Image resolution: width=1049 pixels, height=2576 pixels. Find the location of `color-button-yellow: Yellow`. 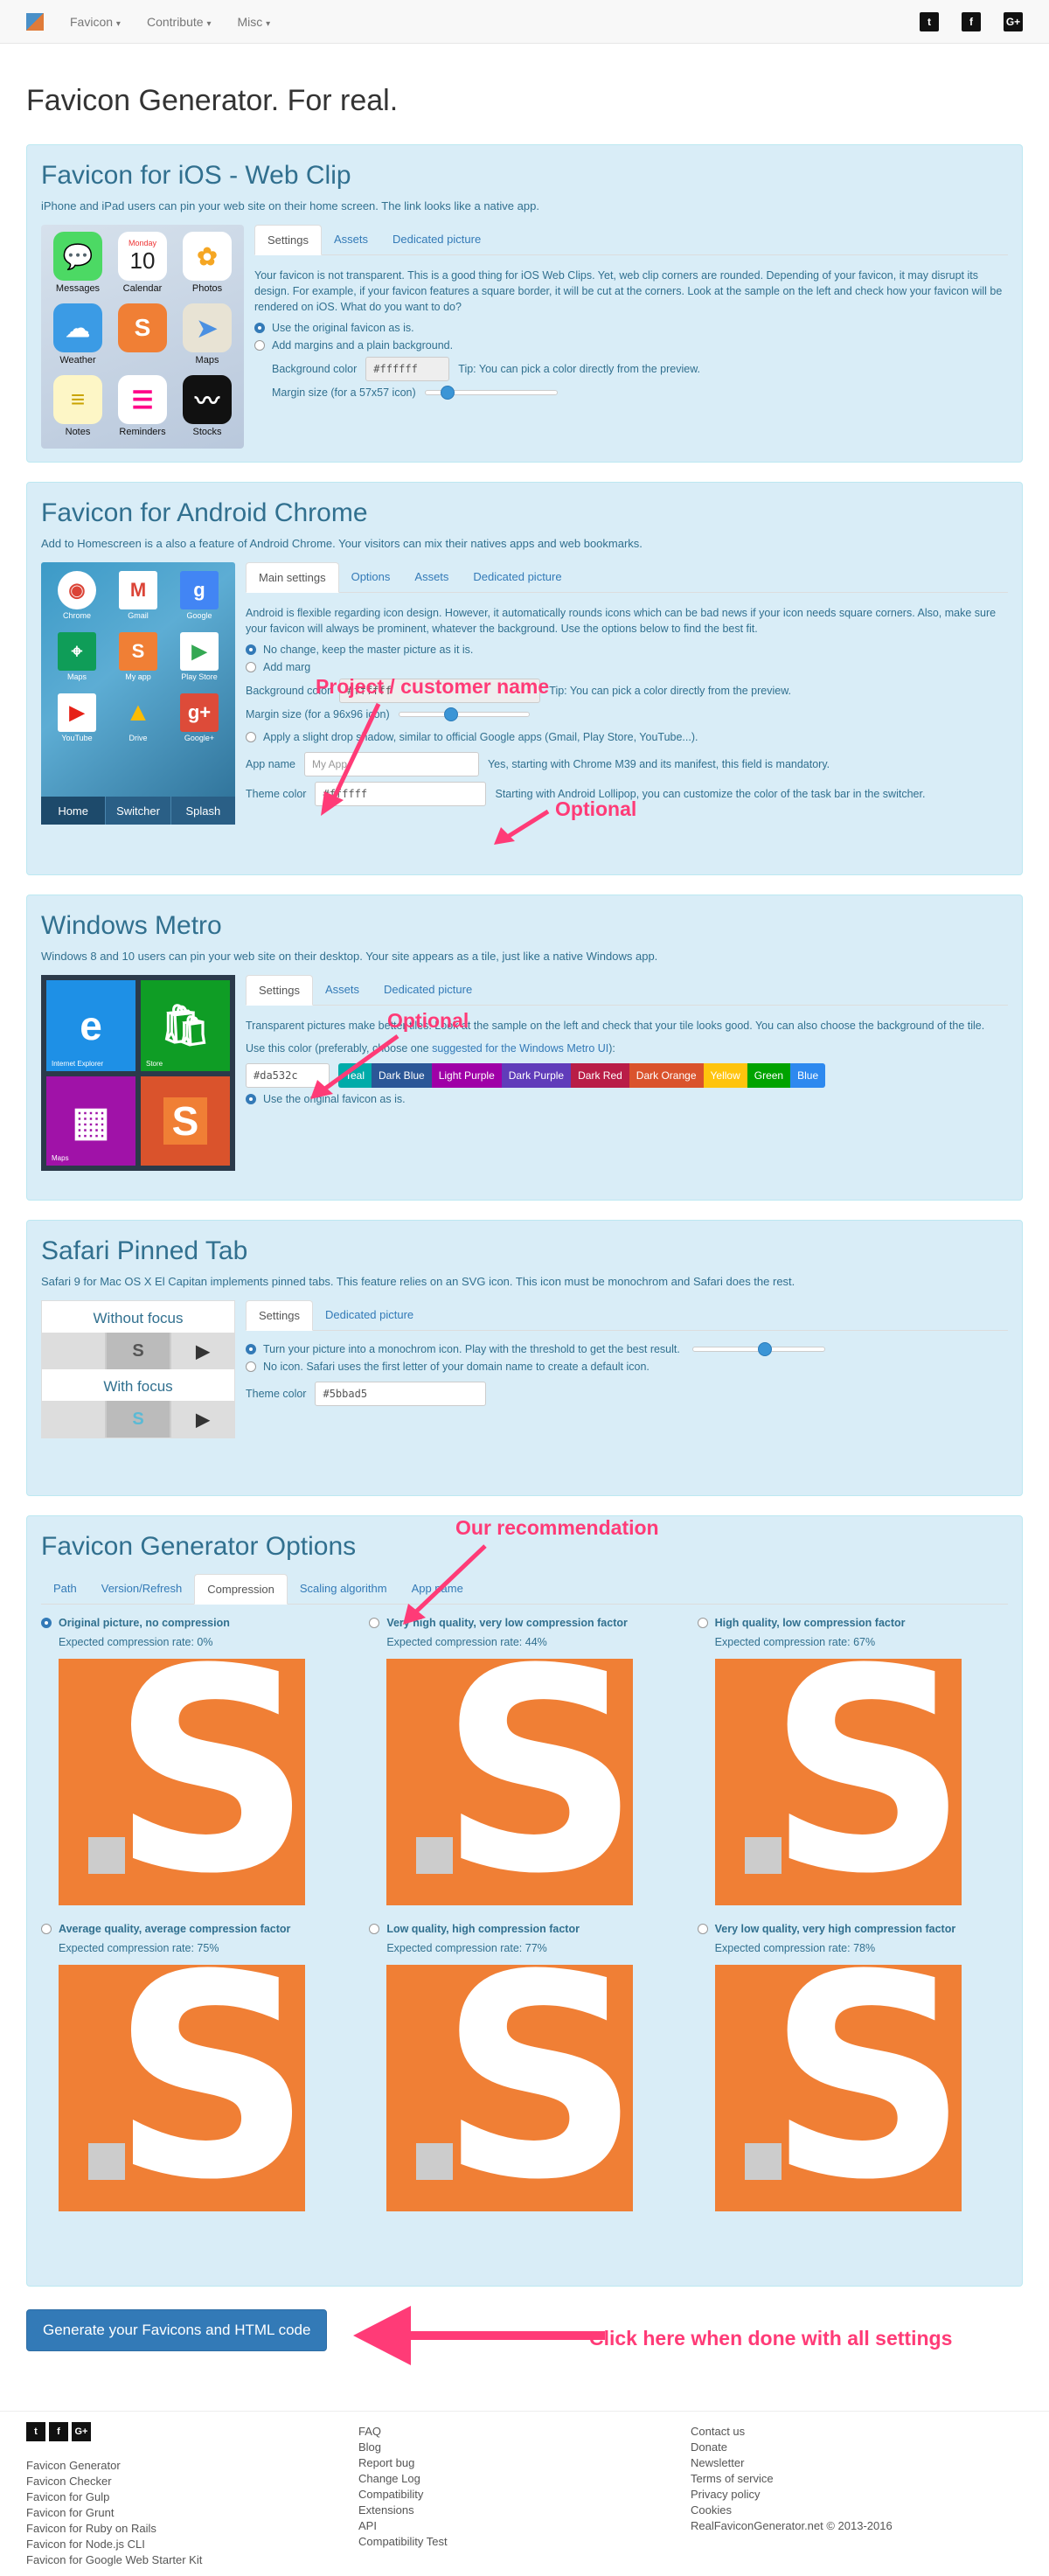

color-button-yellow: Yellow is located at coordinates (725, 1075).